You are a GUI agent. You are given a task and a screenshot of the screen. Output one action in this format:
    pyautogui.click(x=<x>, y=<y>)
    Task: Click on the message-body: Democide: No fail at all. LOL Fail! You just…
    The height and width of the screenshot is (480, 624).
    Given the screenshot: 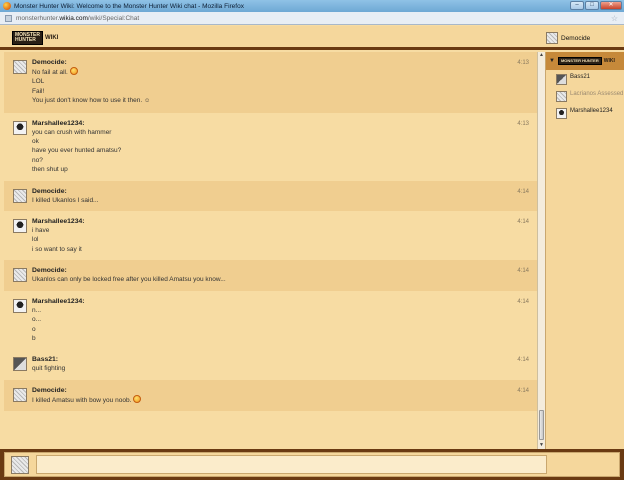 What is the action you would take?
    pyautogui.click(x=284, y=82)
    